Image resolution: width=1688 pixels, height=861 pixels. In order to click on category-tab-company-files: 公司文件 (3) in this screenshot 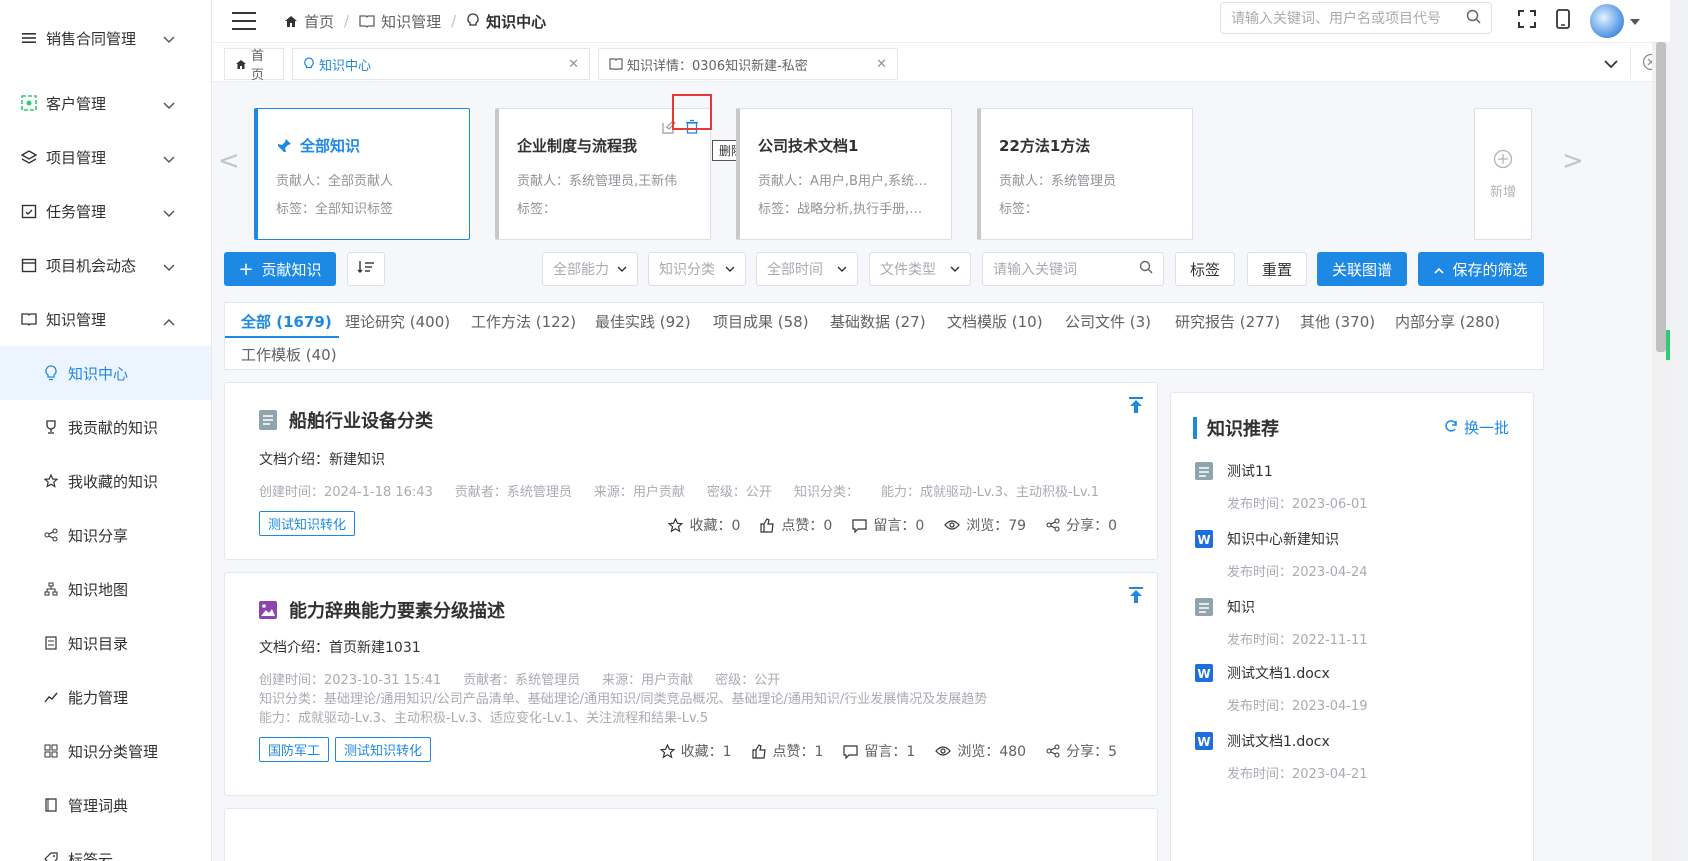, I will do `click(1108, 321)`.